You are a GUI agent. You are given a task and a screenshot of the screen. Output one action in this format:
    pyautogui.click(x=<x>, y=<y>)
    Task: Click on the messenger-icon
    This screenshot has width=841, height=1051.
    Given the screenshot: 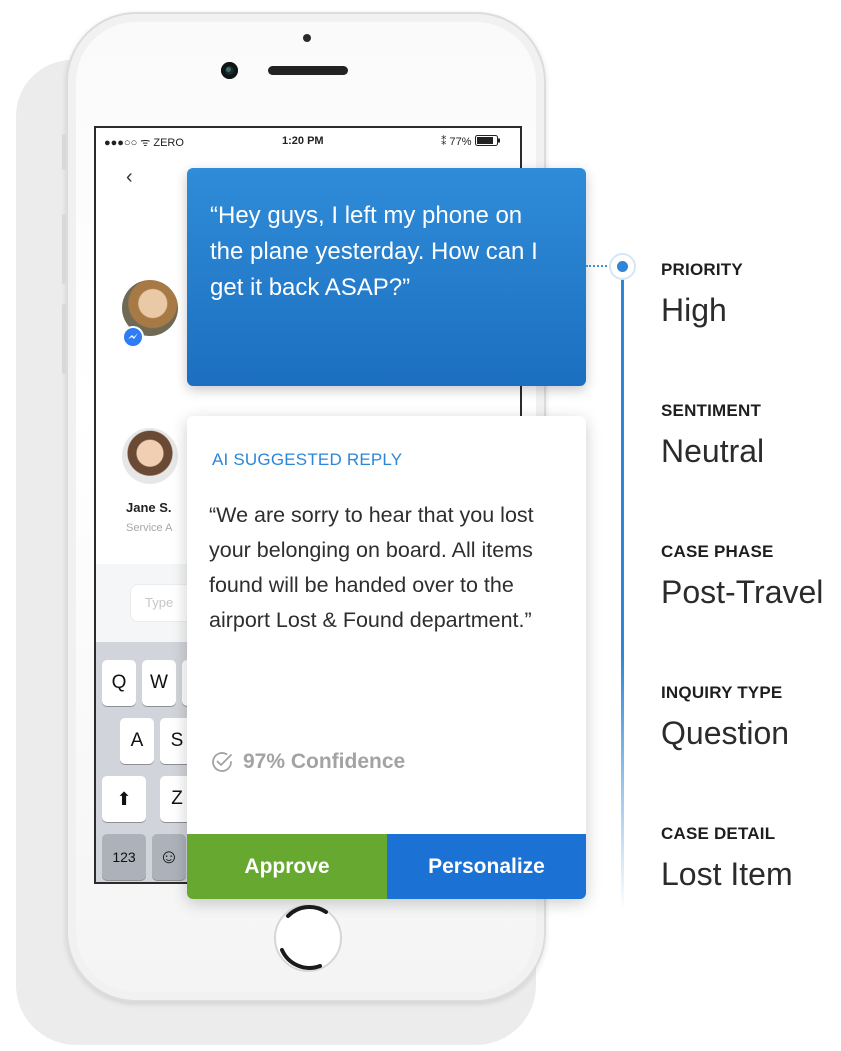 What is the action you would take?
    pyautogui.click(x=133, y=337)
    